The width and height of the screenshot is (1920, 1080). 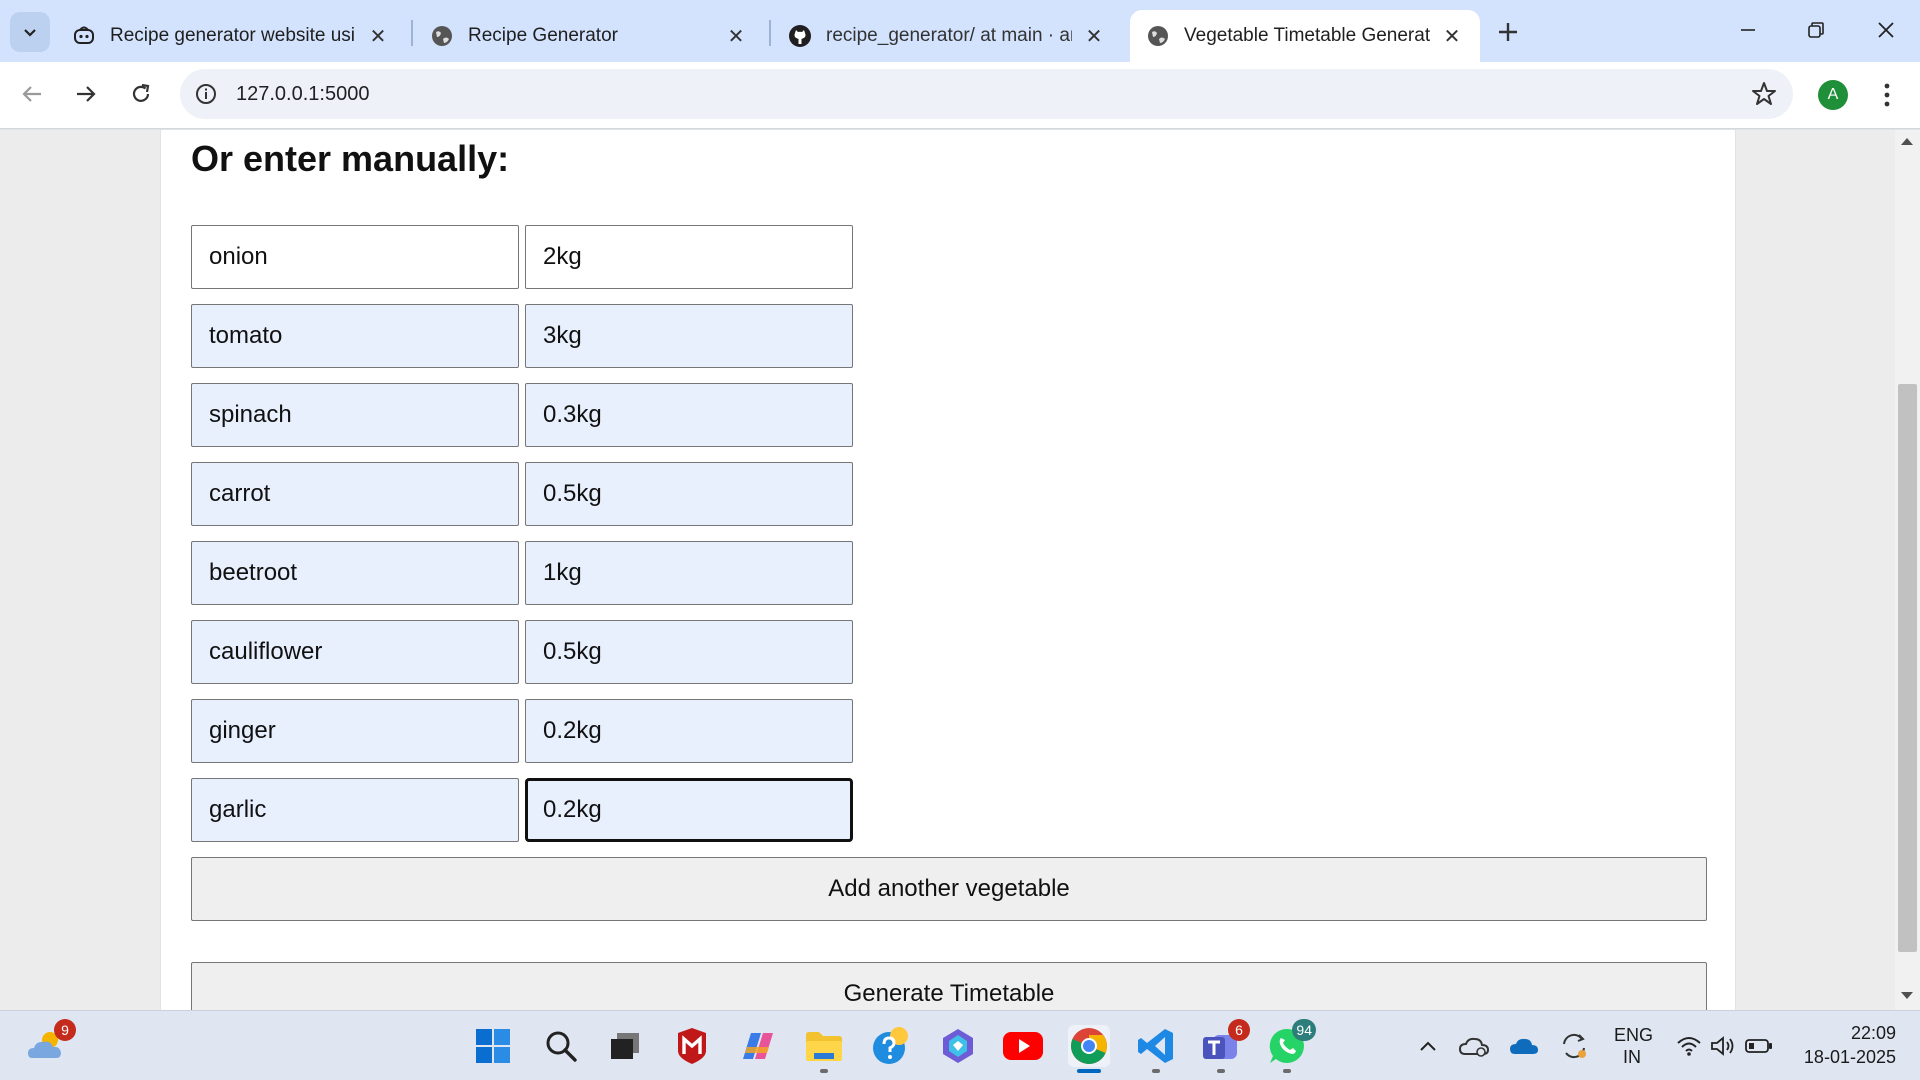 I want to click on task-view-button, so click(x=625, y=1046).